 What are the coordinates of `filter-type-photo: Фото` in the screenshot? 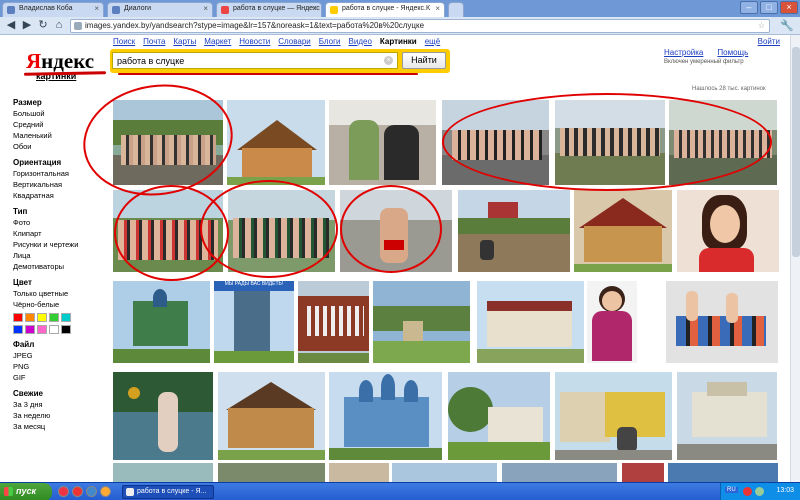 It's located at (59, 222).